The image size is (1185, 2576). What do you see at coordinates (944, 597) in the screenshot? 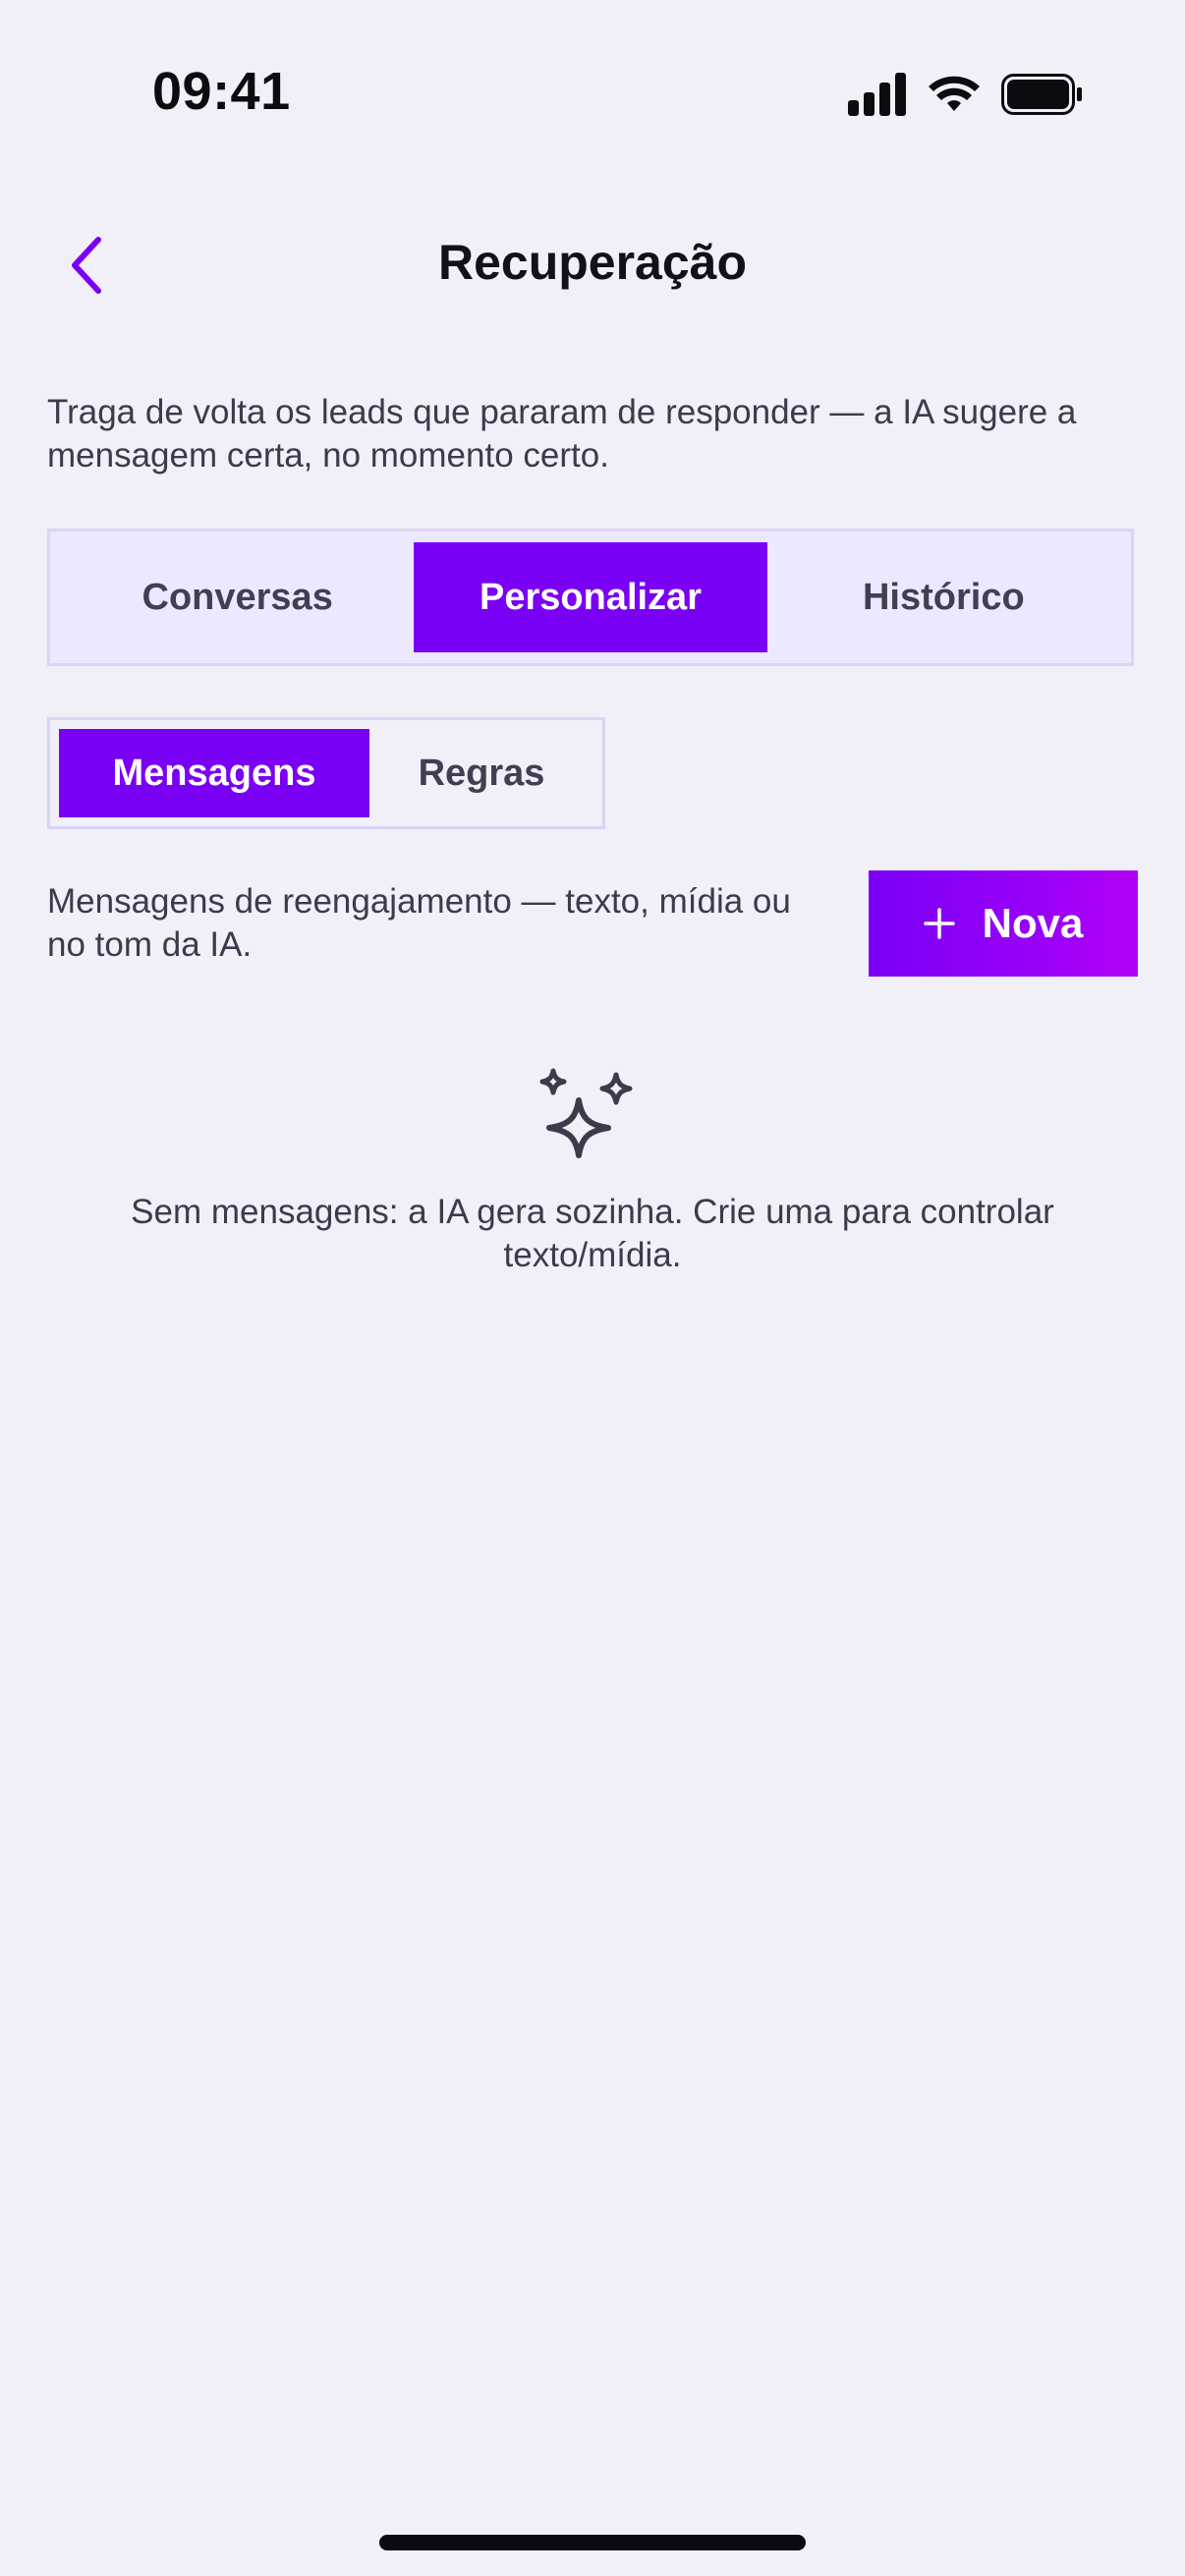
I see `tab-historico: Histórico` at bounding box center [944, 597].